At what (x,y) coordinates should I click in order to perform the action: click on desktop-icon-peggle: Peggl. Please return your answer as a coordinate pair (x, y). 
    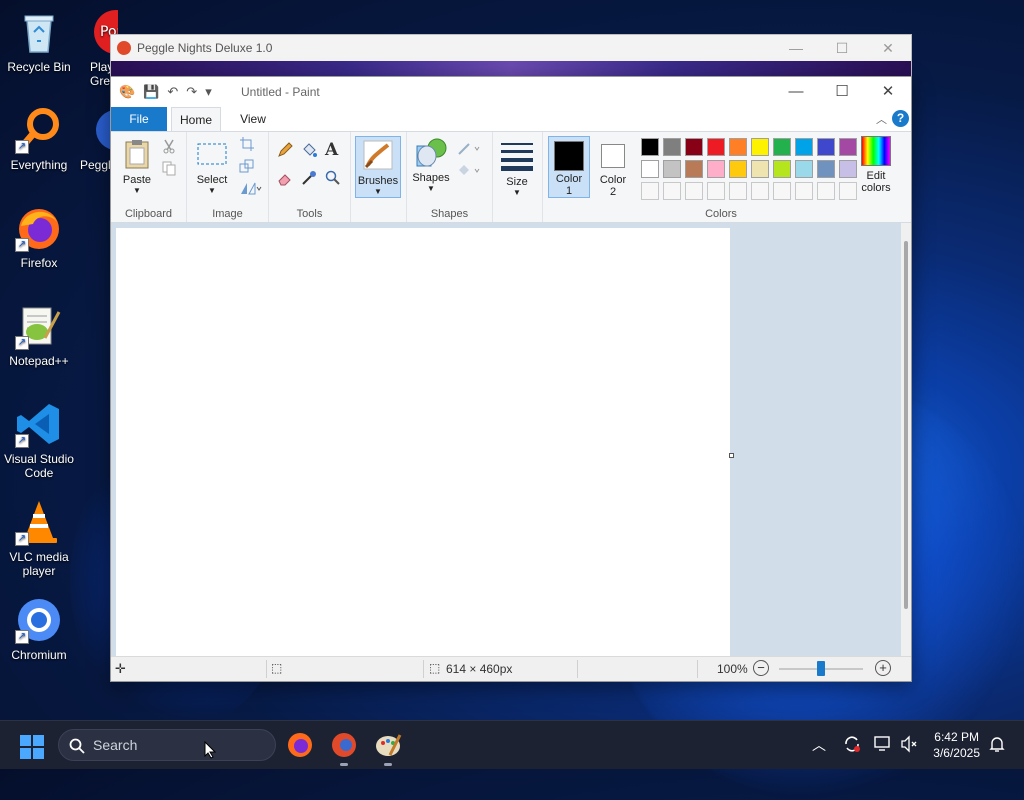
    Looking at the image, I should click on (94, 139).